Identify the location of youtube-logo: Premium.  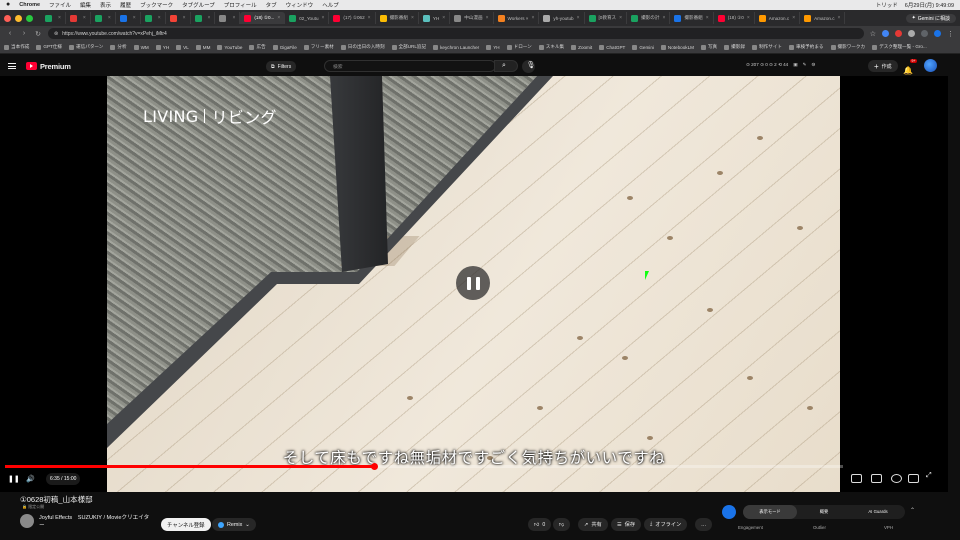
(48, 66).